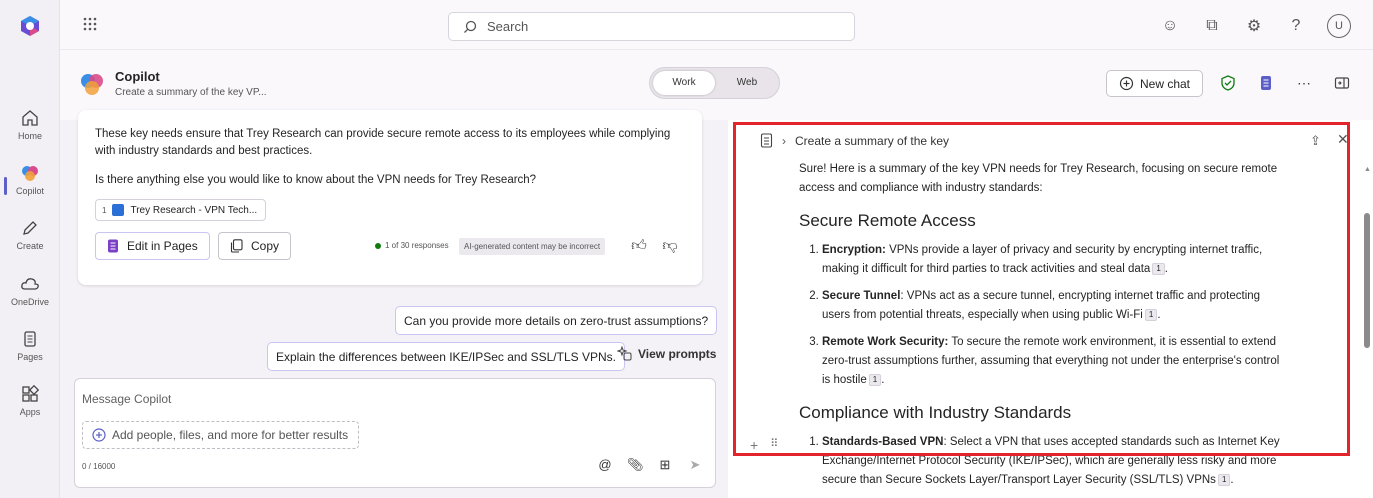  I want to click on rail-label-apps: Apps, so click(30, 412).